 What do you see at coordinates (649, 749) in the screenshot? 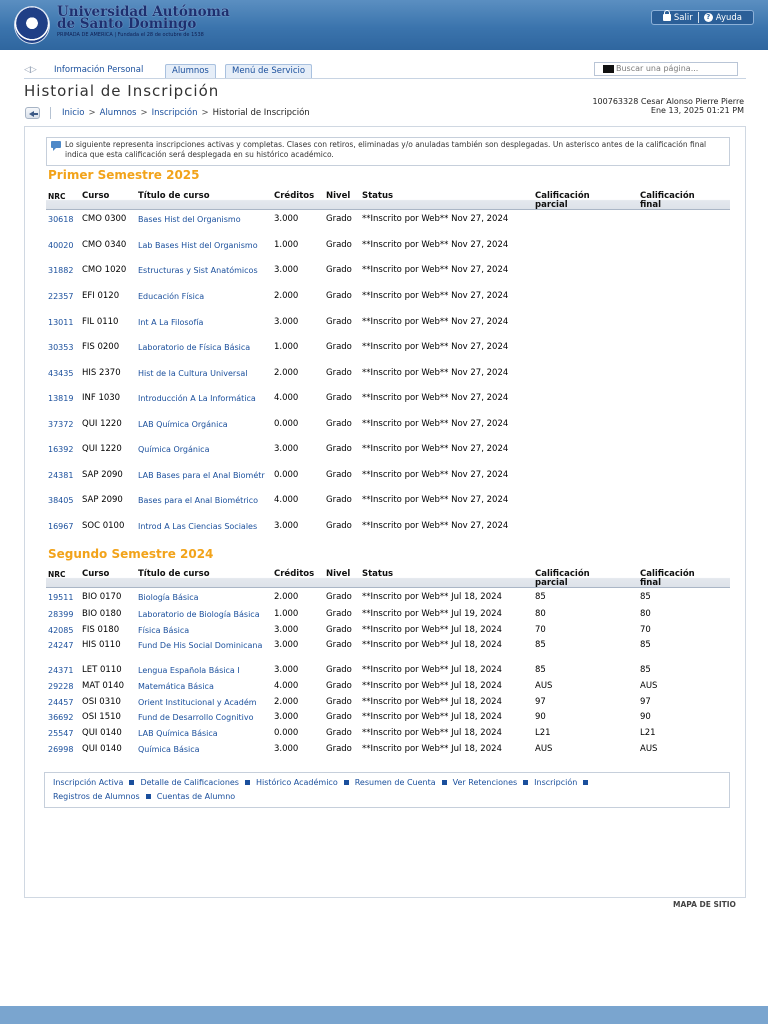
I see `cell-calificacion-final: AUS` at bounding box center [649, 749].